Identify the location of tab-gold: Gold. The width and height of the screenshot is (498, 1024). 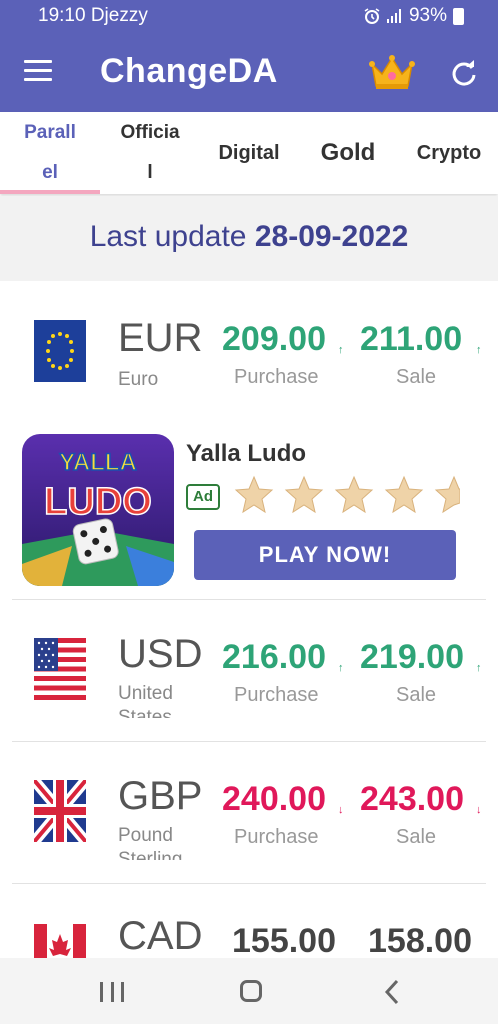
(348, 153).